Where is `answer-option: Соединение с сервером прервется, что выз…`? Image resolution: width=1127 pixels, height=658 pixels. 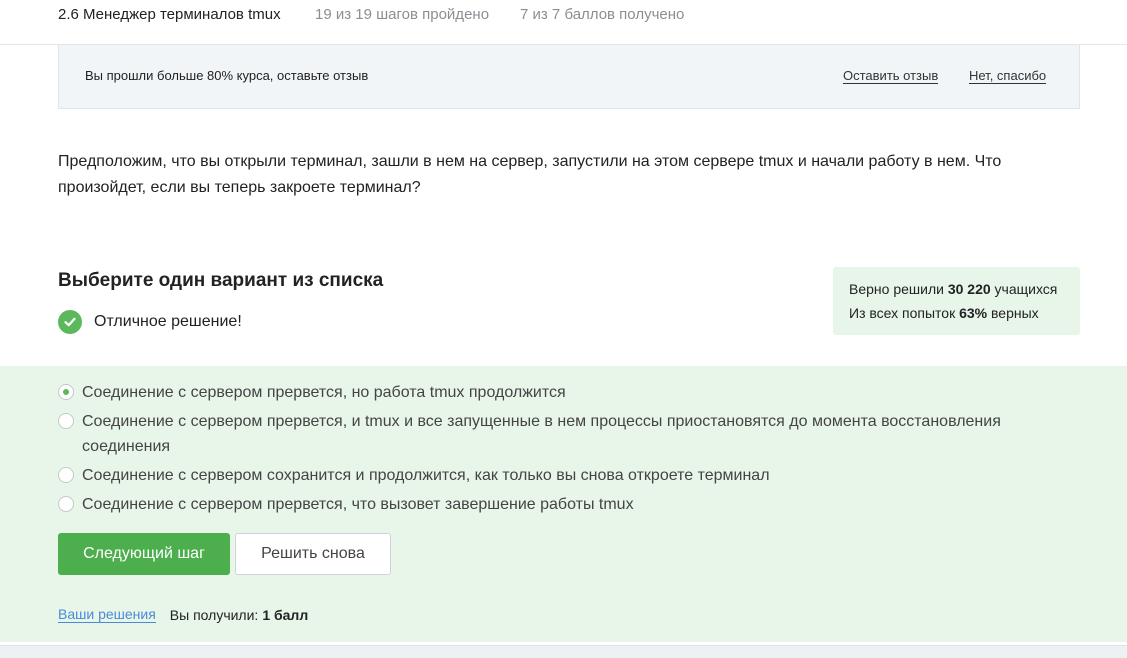 answer-option: Соединение с сервером прервется, что выз… is located at coordinates (548, 504).